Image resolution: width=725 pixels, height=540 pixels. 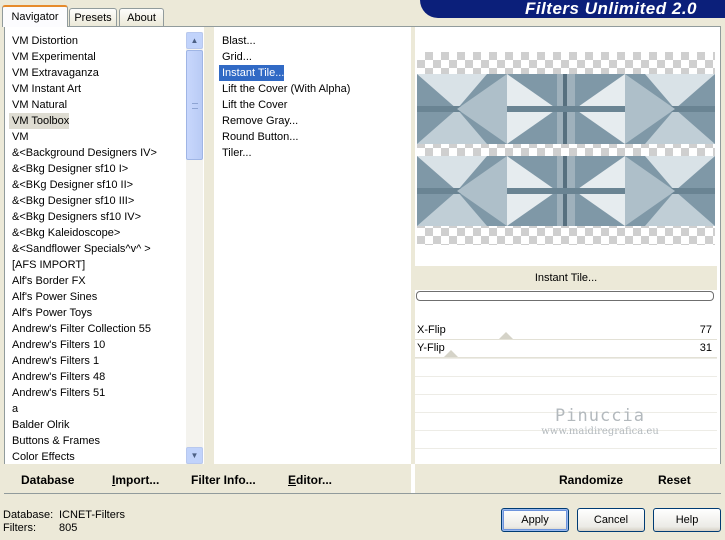 What do you see at coordinates (54, 441) in the screenshot?
I see `category-item: Buttons & Frames` at bounding box center [54, 441].